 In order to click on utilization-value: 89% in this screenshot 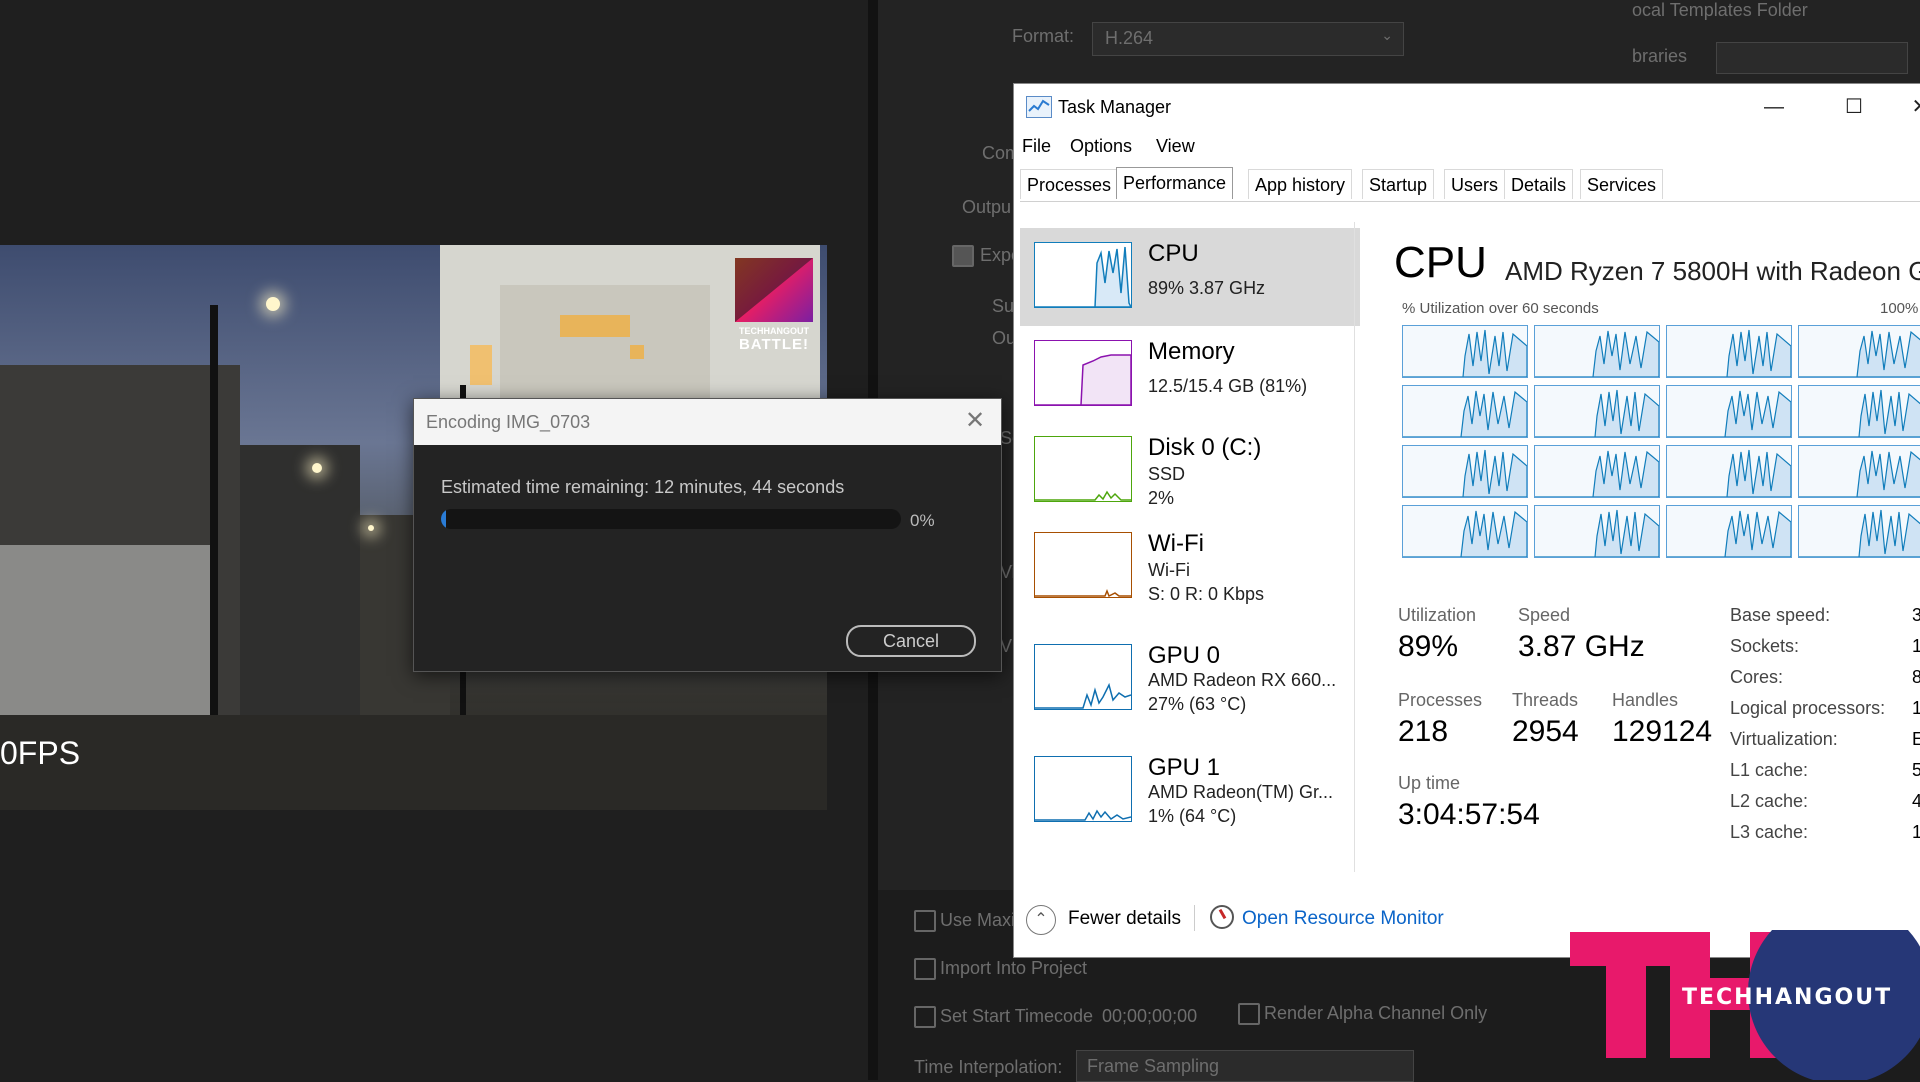, I will do `click(1428, 646)`.